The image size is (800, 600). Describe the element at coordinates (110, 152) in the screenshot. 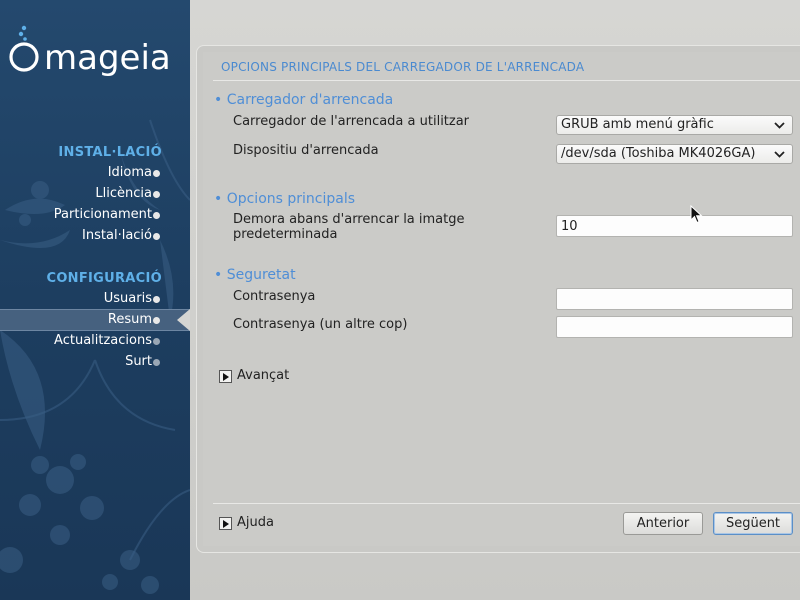

I see `section-title-install: INSTAL·LACIÓ` at that location.